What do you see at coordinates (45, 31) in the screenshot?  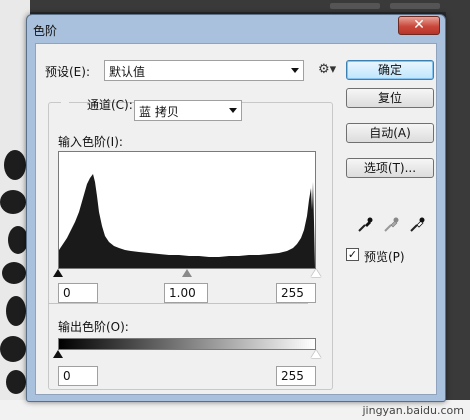 I see `dialog-title: 色阶` at bounding box center [45, 31].